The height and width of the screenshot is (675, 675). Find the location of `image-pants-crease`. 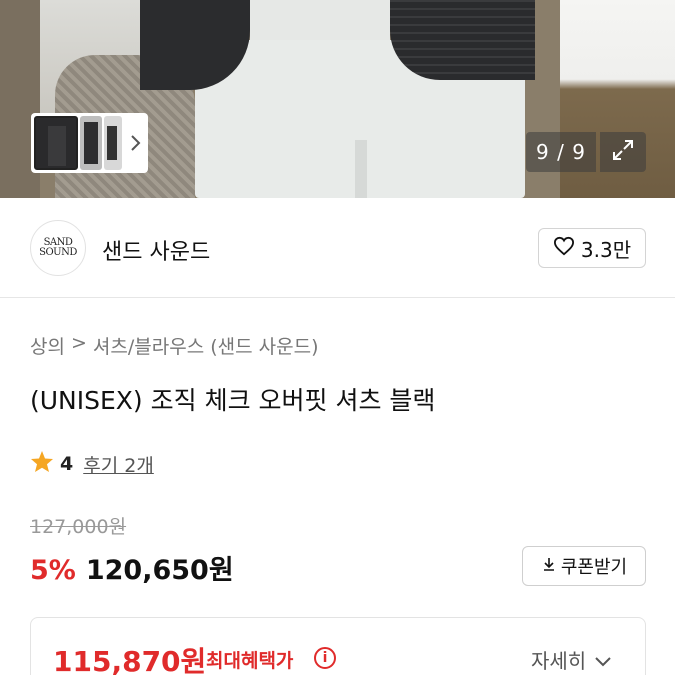

image-pants-crease is located at coordinates (361, 169).